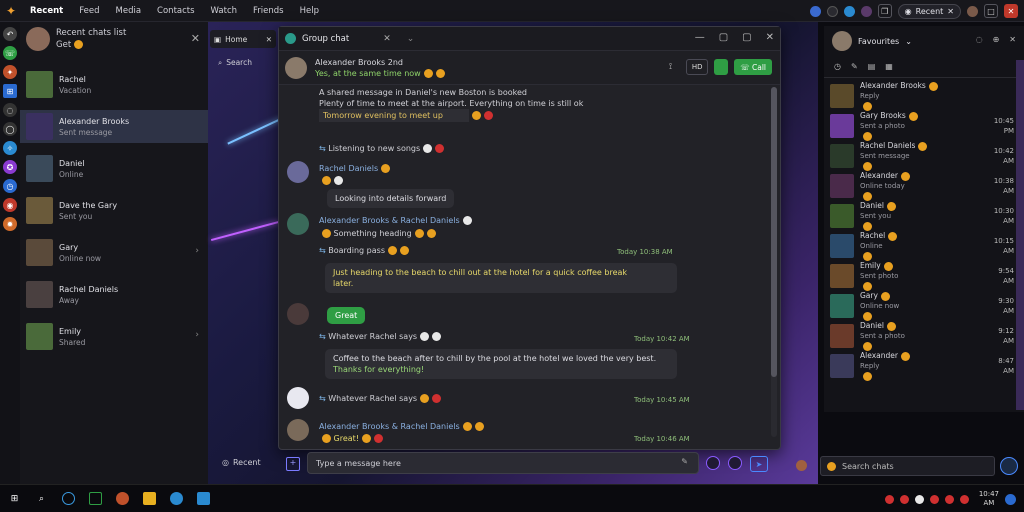 This screenshot has width=1024, height=512. I want to click on notifications-icon, so click(1010, 499).